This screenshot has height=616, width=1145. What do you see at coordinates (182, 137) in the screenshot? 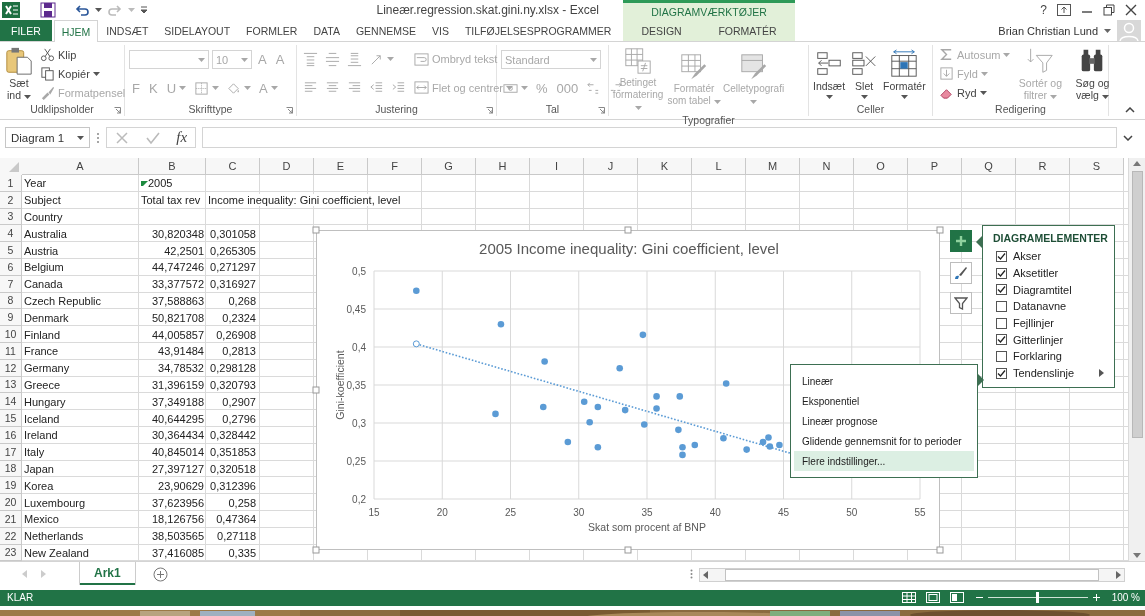
I see `insert-function-button: fx` at bounding box center [182, 137].